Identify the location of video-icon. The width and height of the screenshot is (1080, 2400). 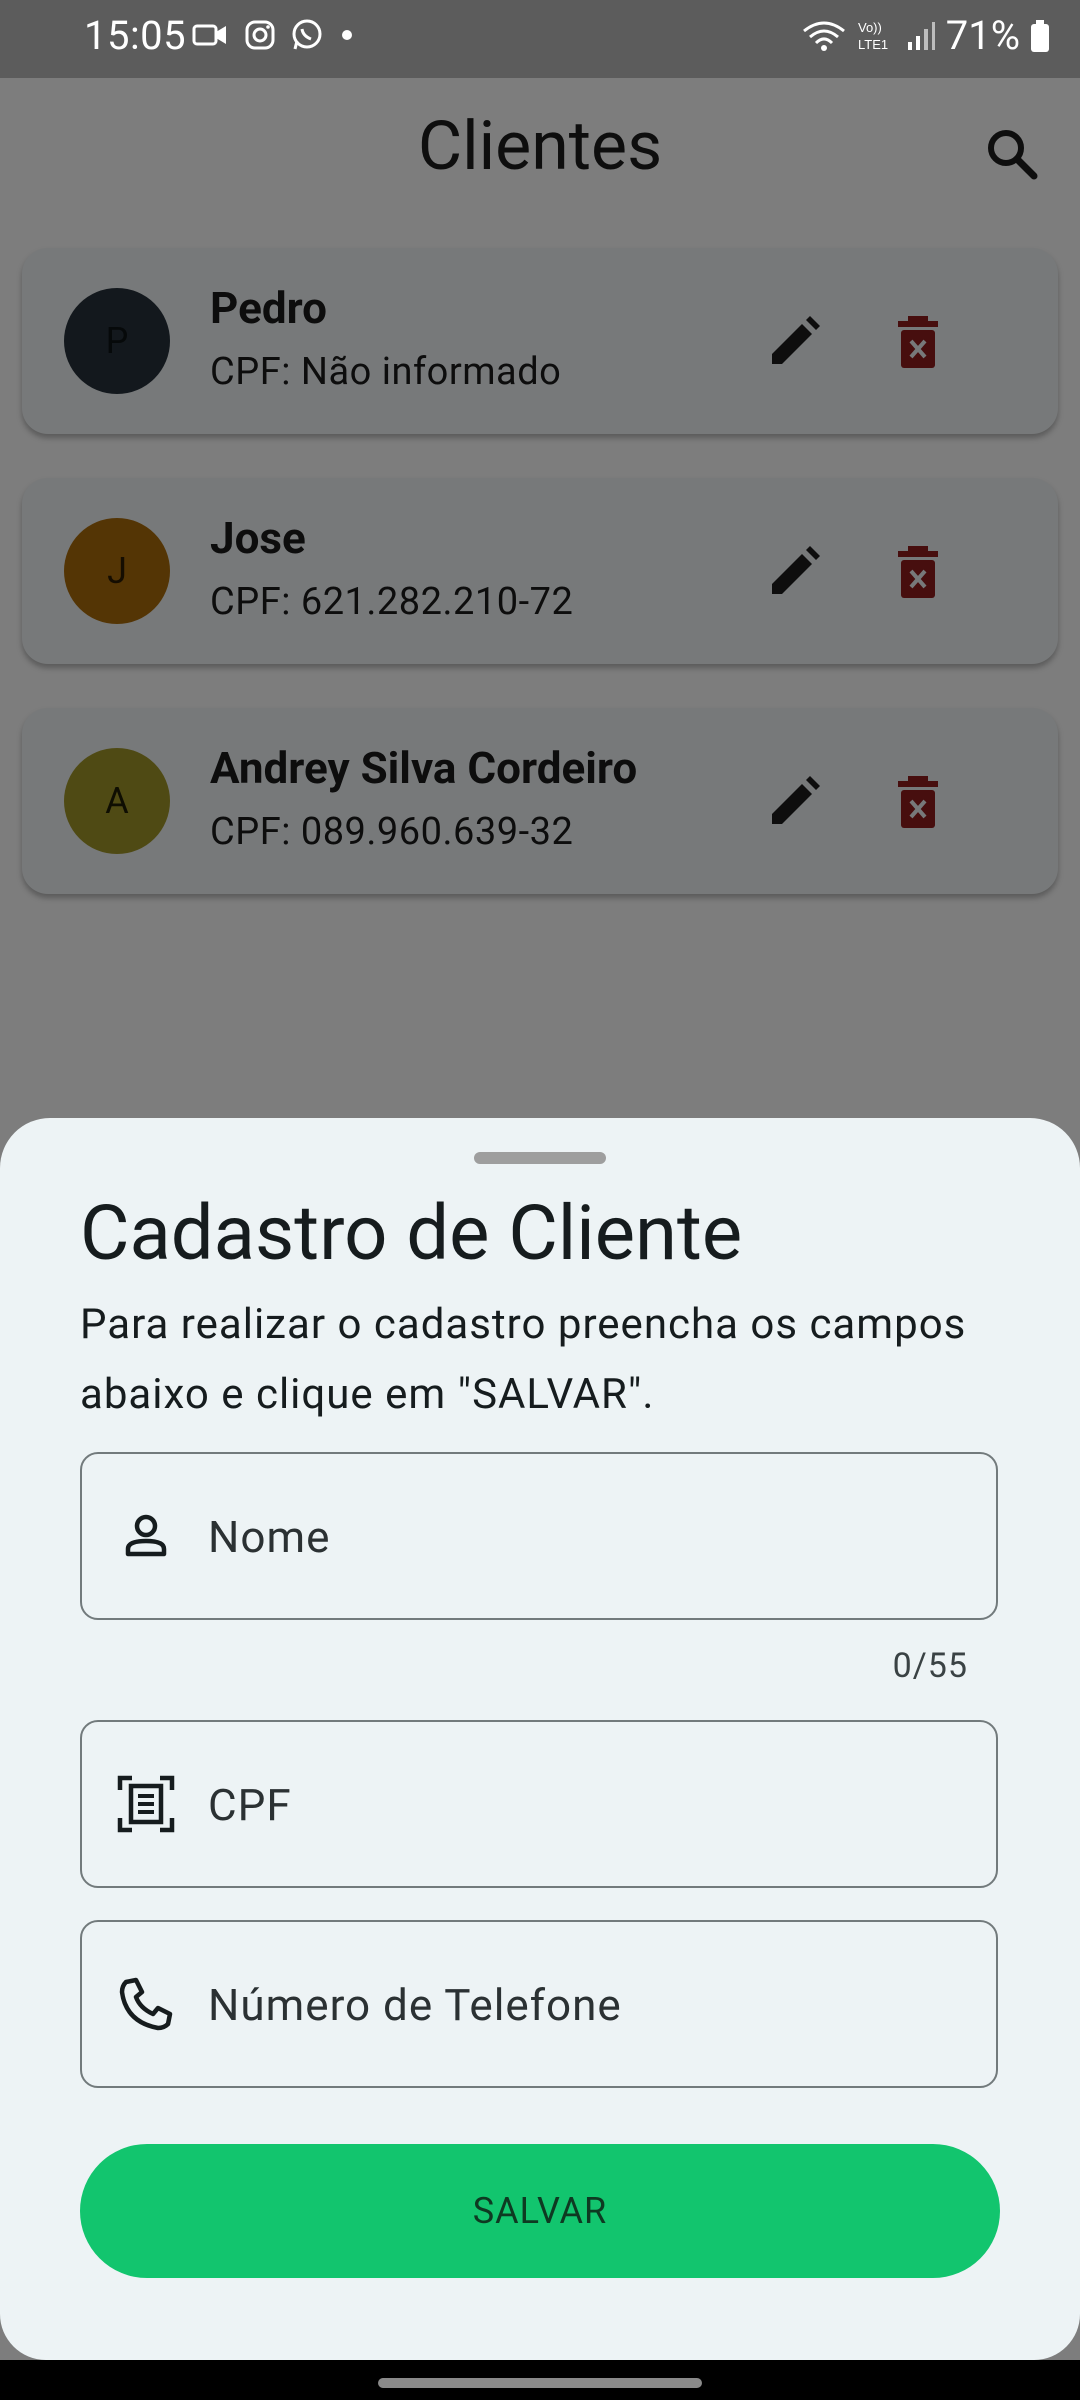
(211, 35).